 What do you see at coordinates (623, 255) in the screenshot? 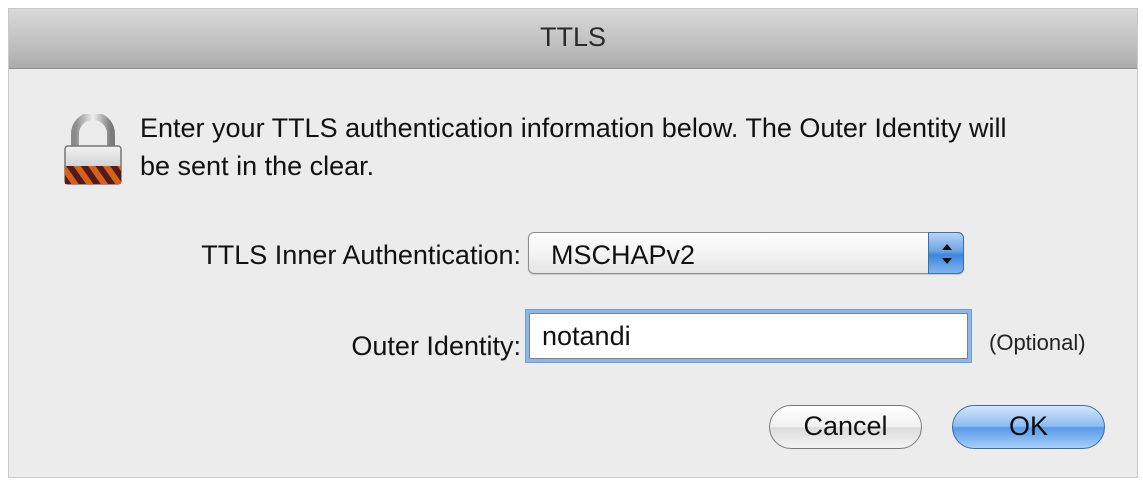
I see `inner-auth-selected: MSCHAPv2` at bounding box center [623, 255].